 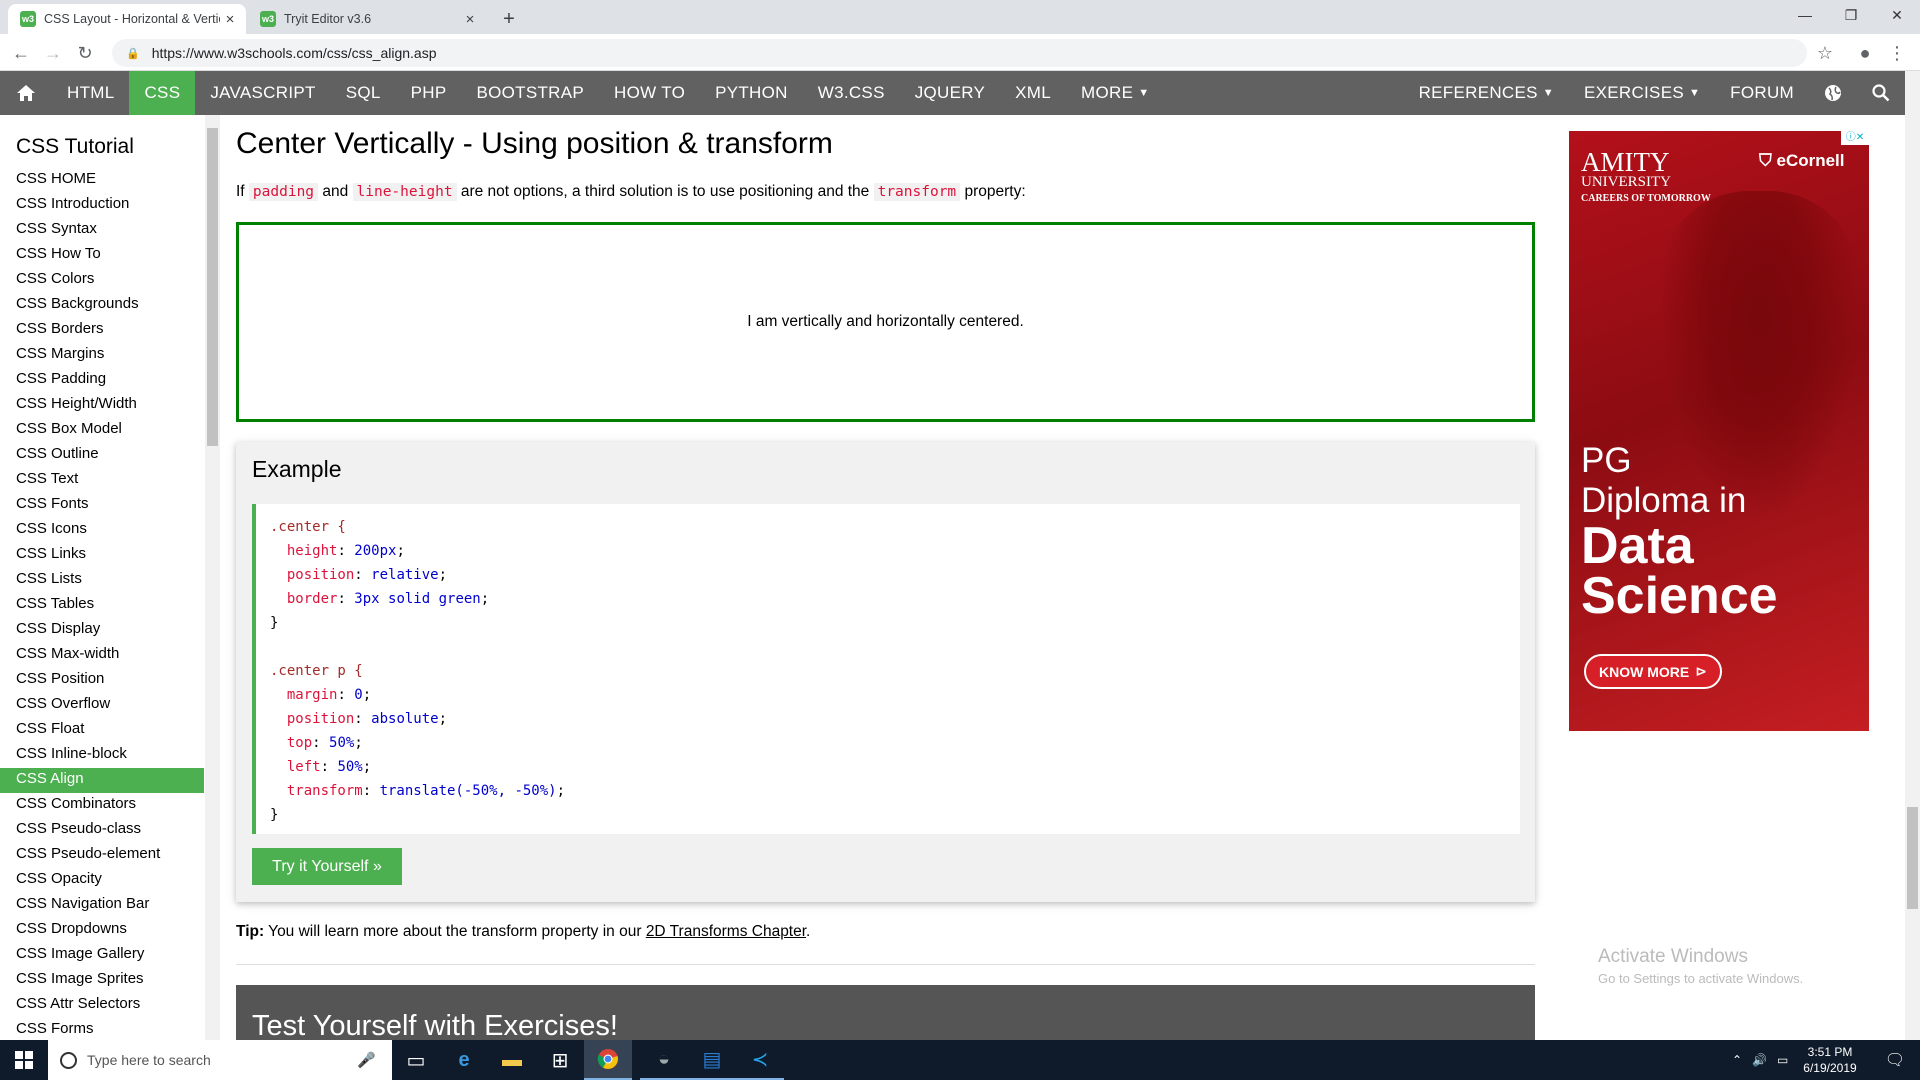 I want to click on sidebar-item-css-height-width: CSS Height/Width, so click(x=102, y=405).